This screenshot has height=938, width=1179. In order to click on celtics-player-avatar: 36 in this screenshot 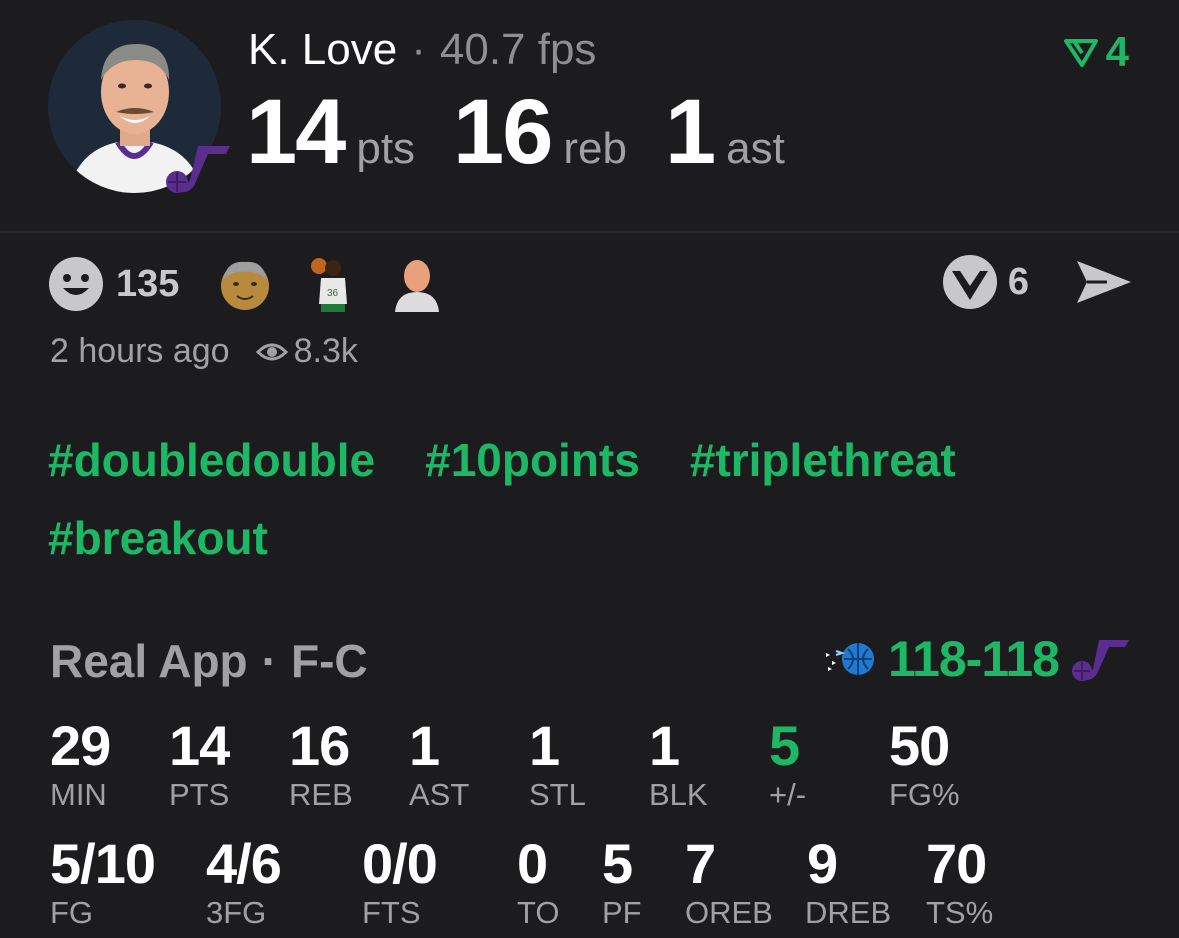, I will do `click(331, 284)`.